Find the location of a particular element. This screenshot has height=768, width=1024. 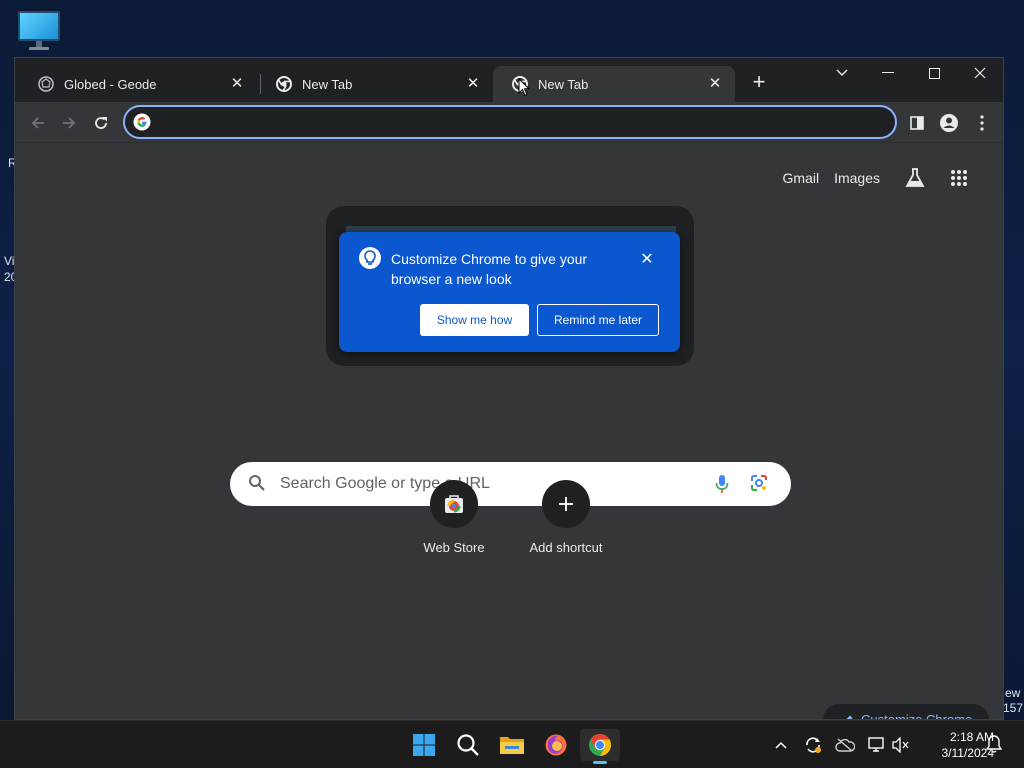

minimize-button is located at coordinates (888, 73).